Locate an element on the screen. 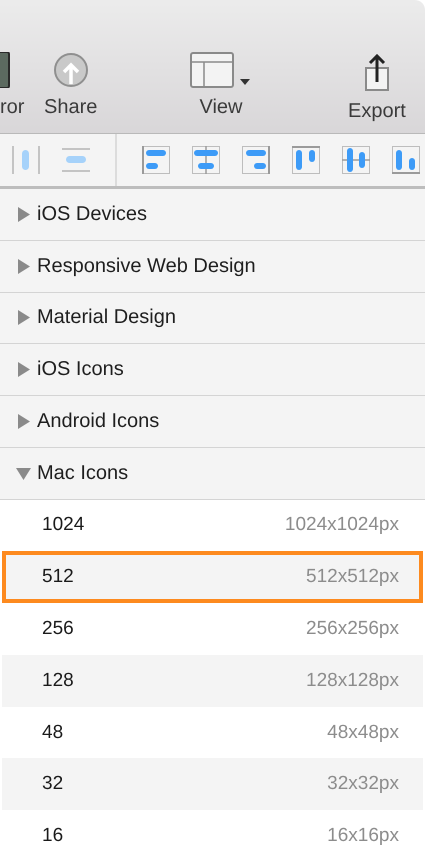 This screenshot has height=862, width=425. group-label: Responsive Web Design is located at coordinates (146, 266).